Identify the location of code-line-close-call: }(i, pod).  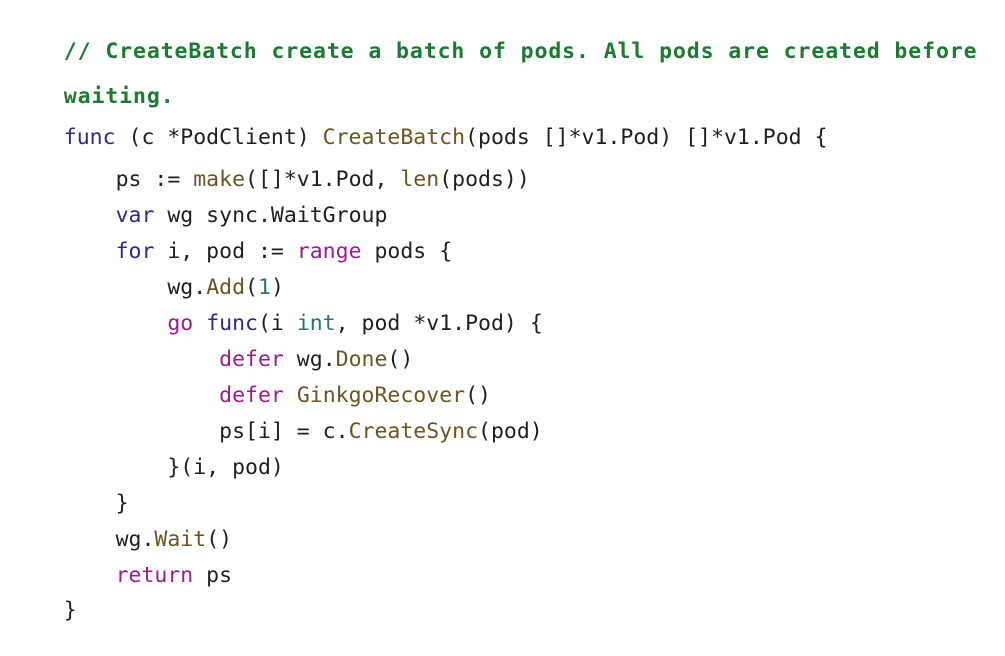
(148, 451).